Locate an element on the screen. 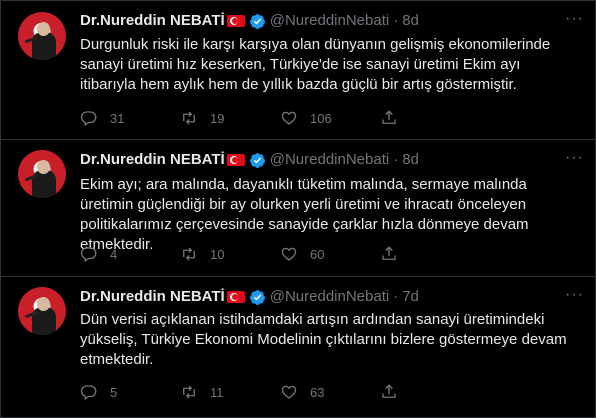 Image resolution: width=596 pixels, height=418 pixels. retweet-count: 10 is located at coordinates (217, 254).